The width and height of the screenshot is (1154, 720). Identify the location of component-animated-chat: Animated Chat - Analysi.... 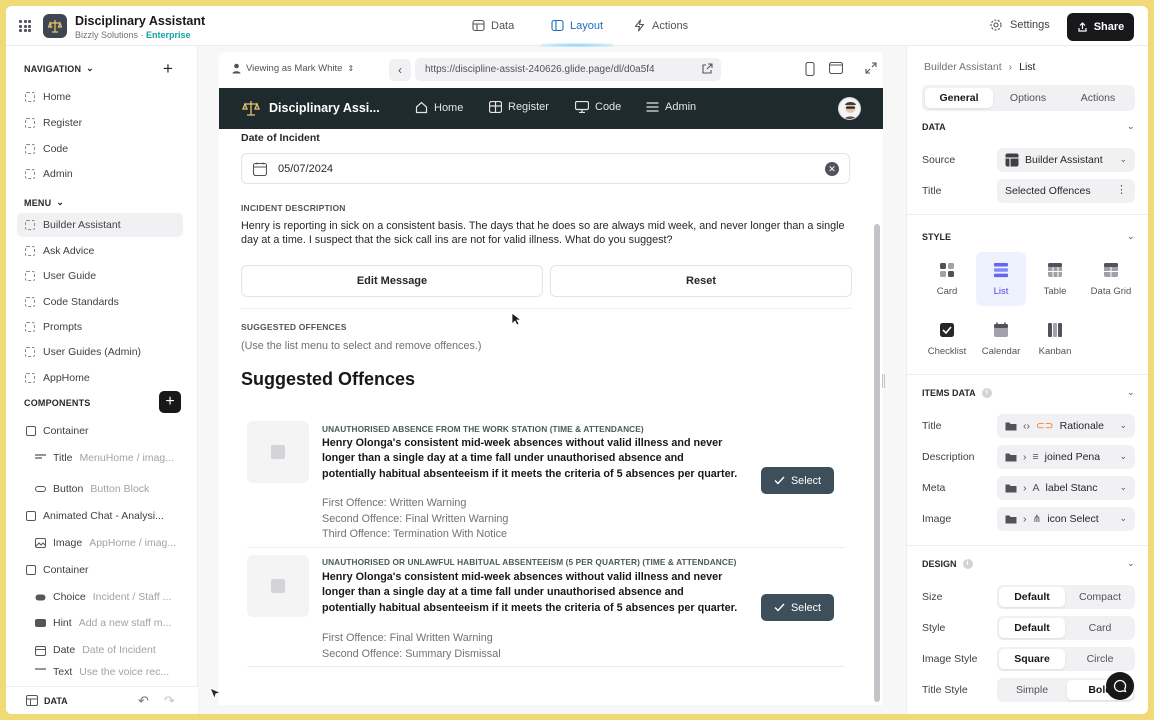
(94, 516).